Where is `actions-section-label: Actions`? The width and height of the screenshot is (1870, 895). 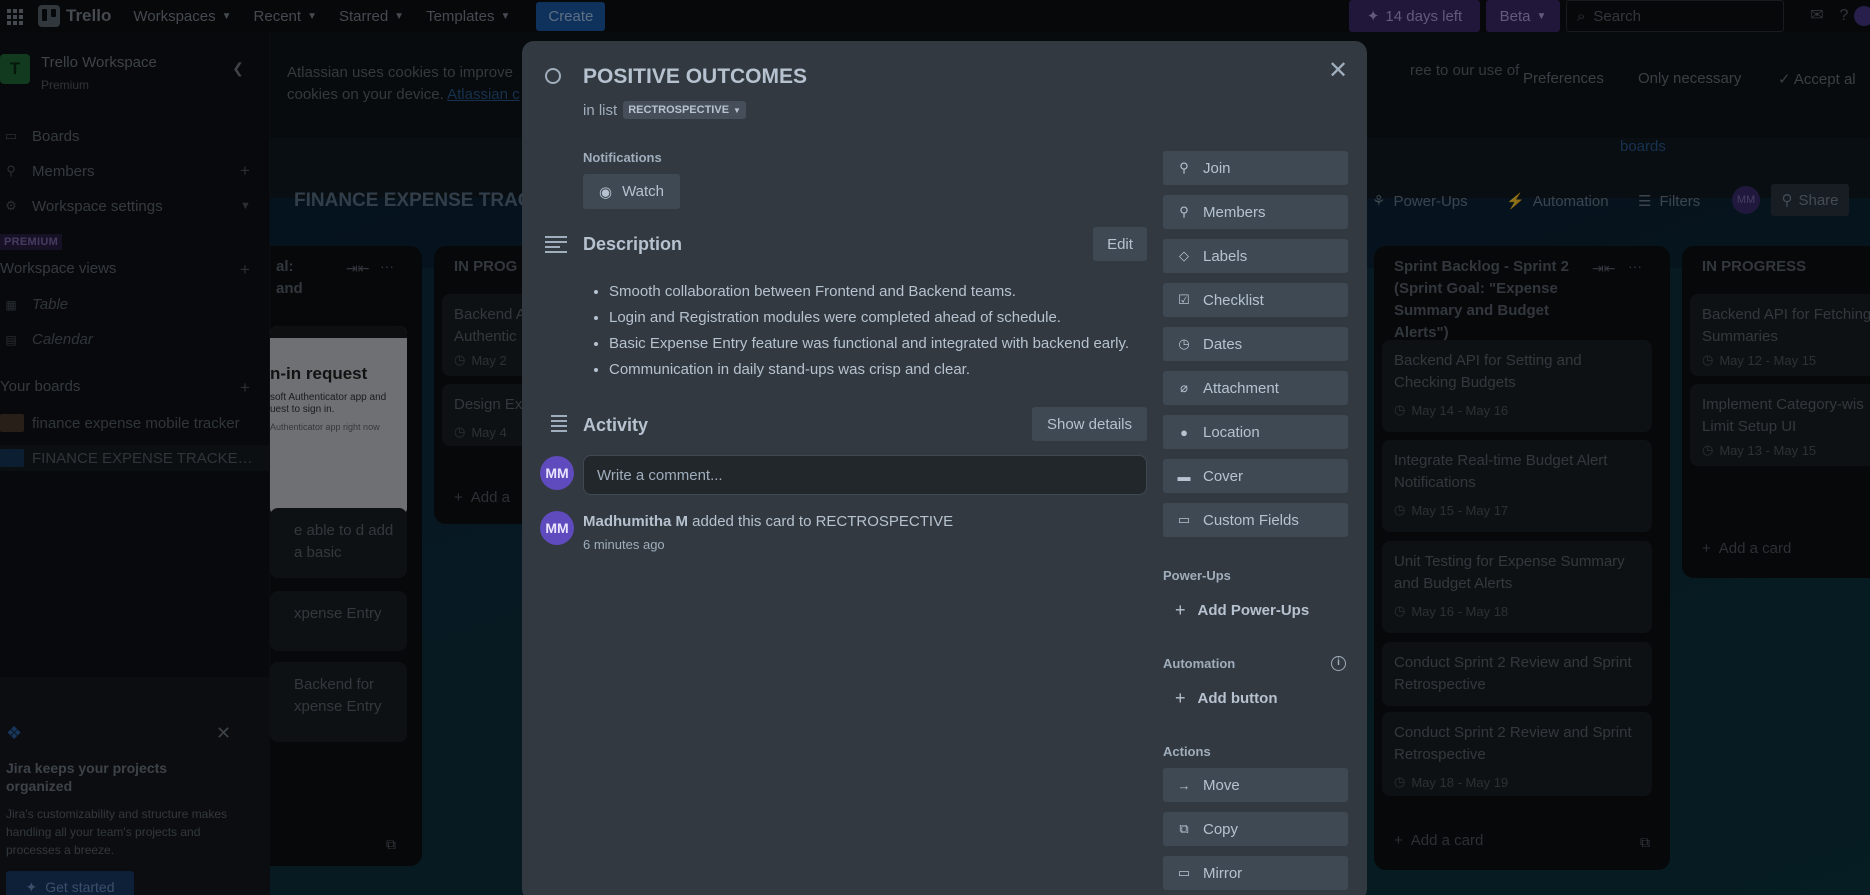
actions-section-label: Actions is located at coordinates (1187, 751).